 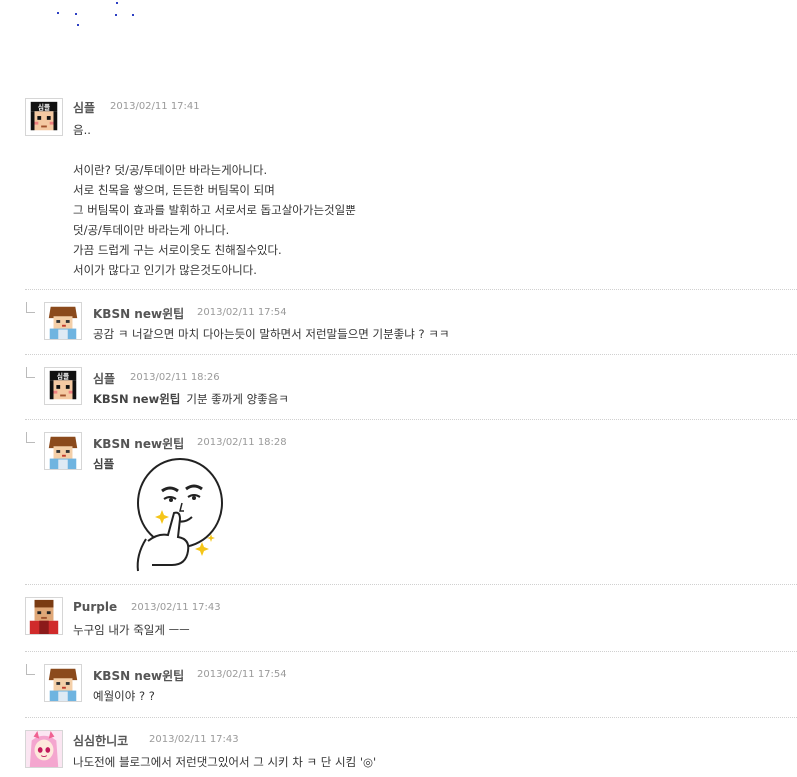 I want to click on mention-link: 심플, so click(x=103, y=464).